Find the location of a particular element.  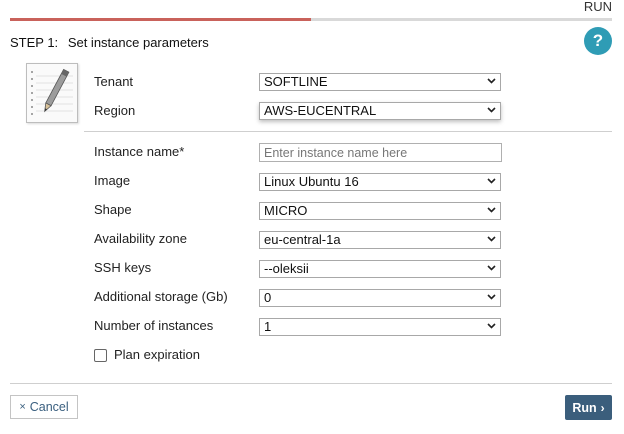

instance-name-label: Instance name* is located at coordinates (139, 151).